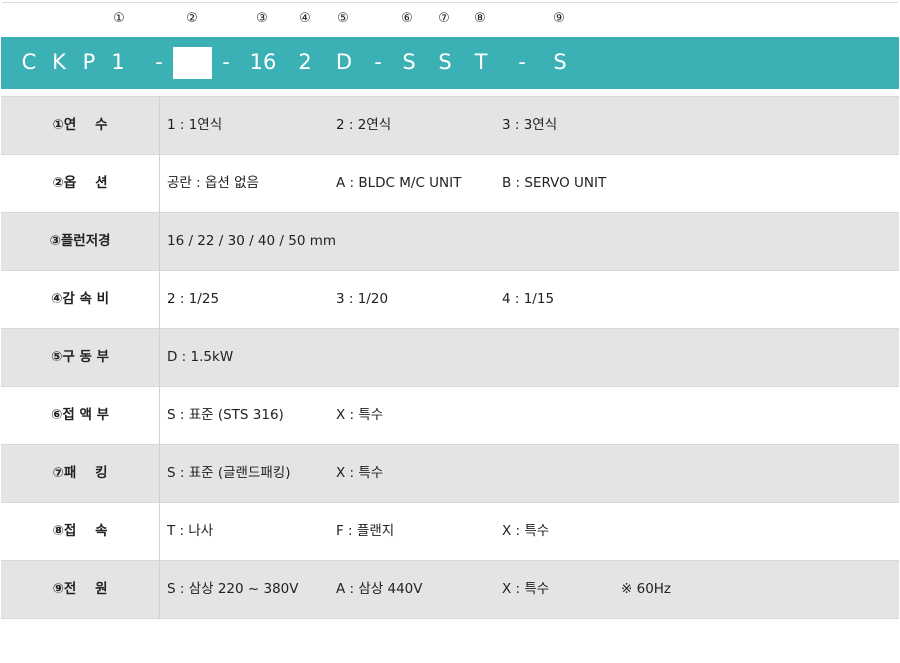  What do you see at coordinates (450, 532) in the screenshot?
I see `spec-row-connection: ⑧접 속 T : 나사 F : 플랜지 X : 특수` at bounding box center [450, 532].